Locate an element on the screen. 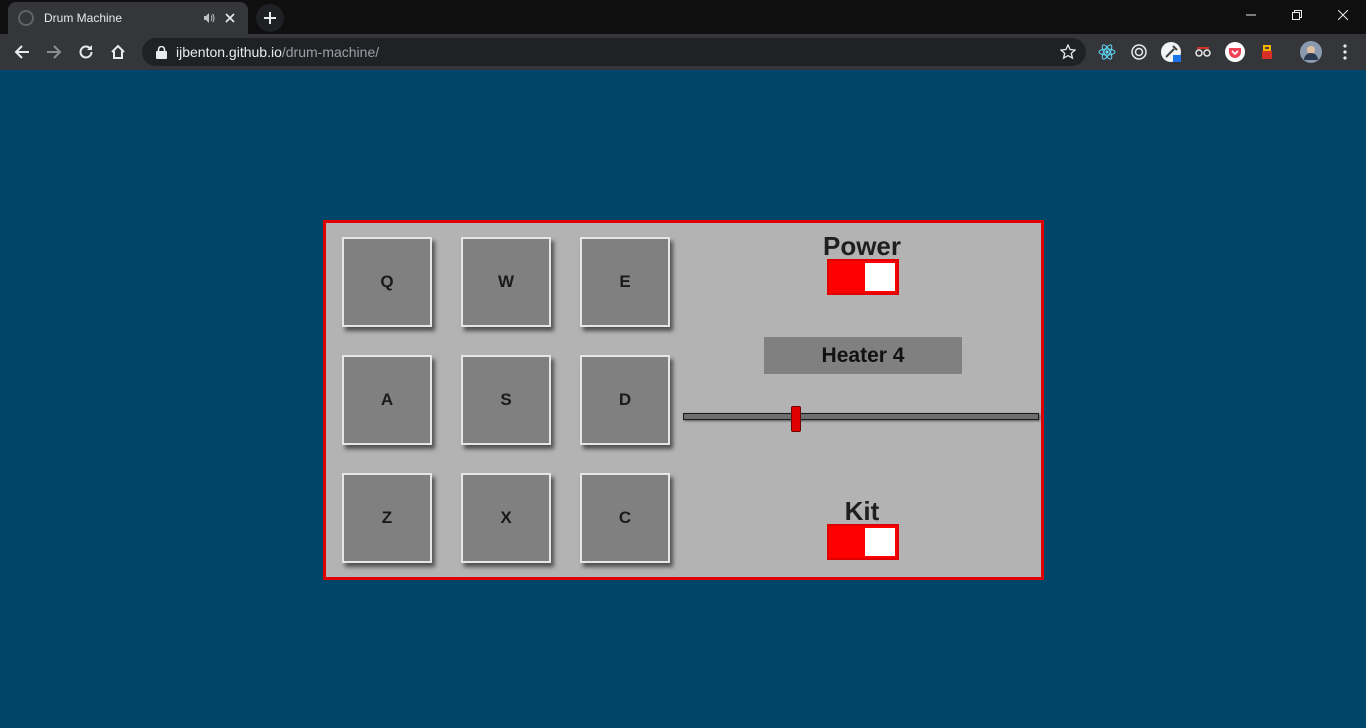  forward-arrow-icon is located at coordinates (54, 52).